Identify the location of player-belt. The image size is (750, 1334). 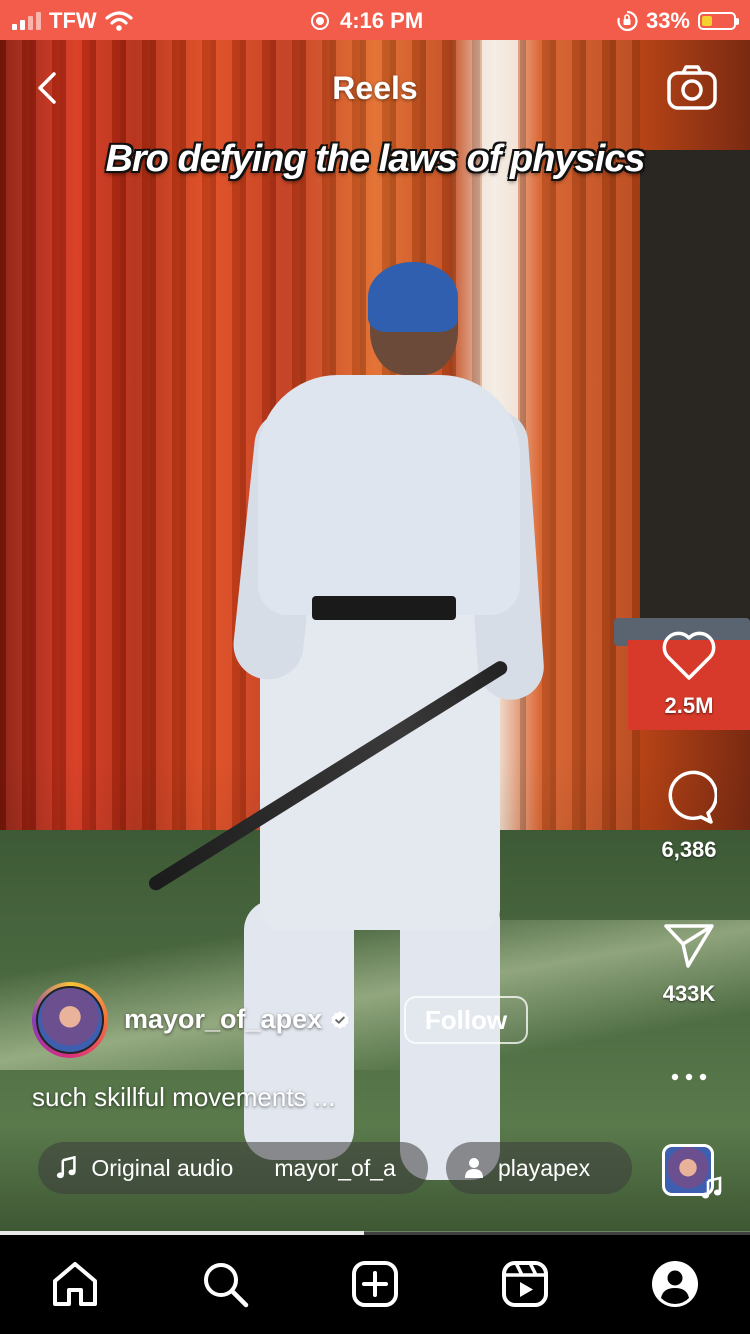
(384, 608).